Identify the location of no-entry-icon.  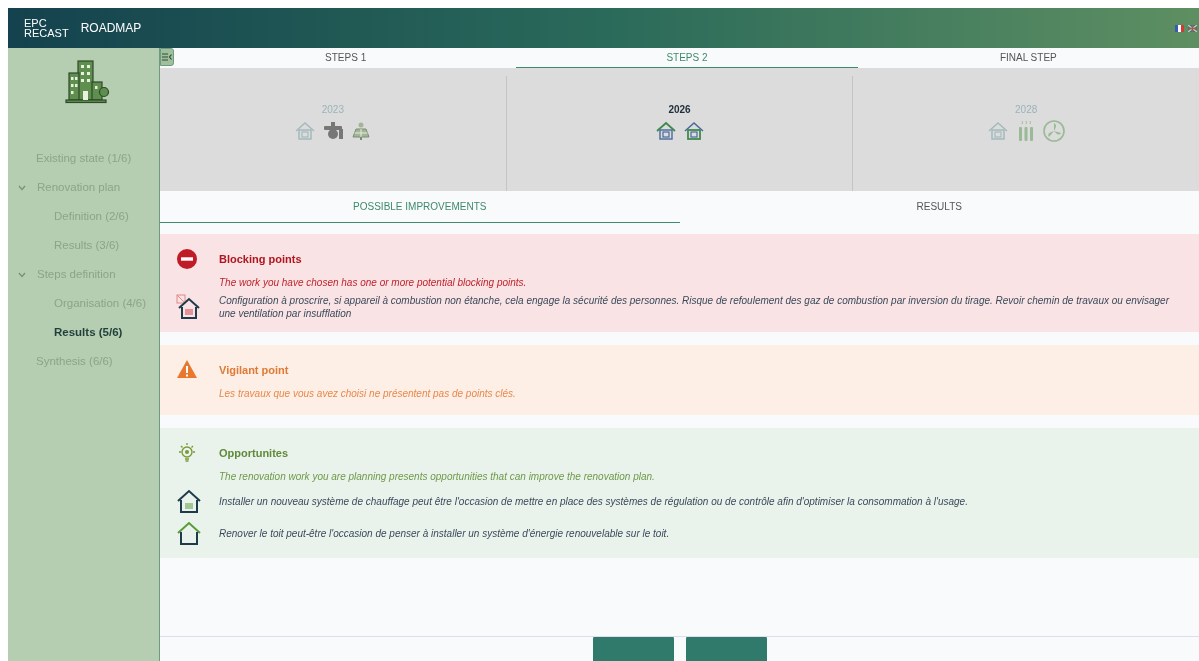
(187, 259).